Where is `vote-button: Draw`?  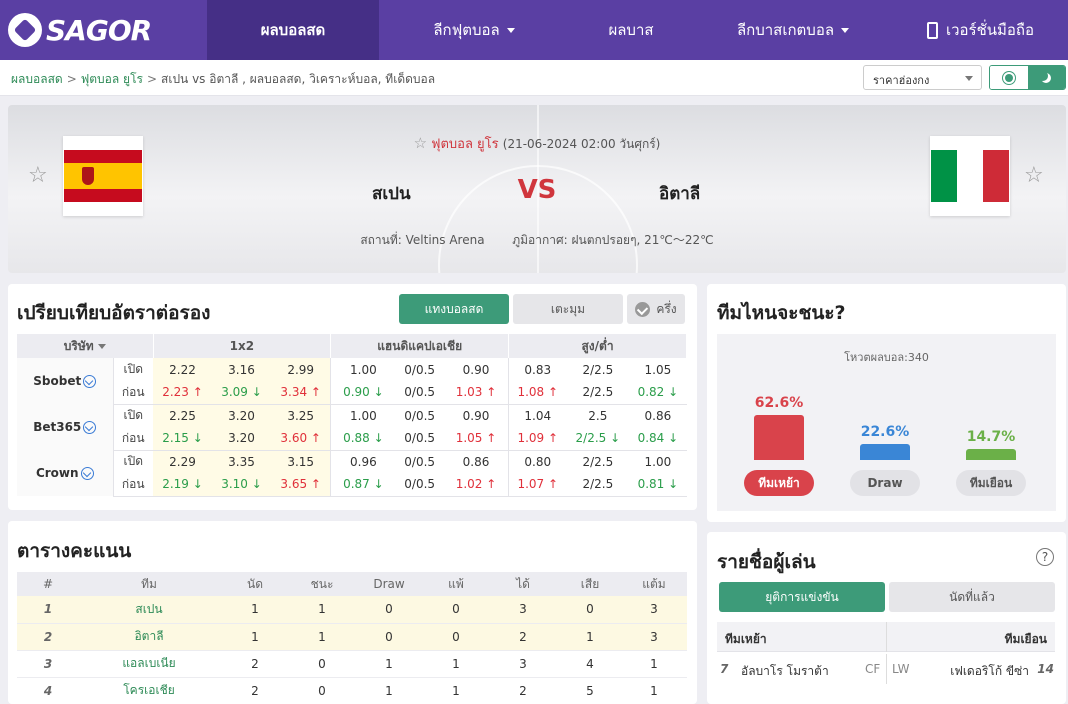
vote-button: Draw is located at coordinates (885, 483).